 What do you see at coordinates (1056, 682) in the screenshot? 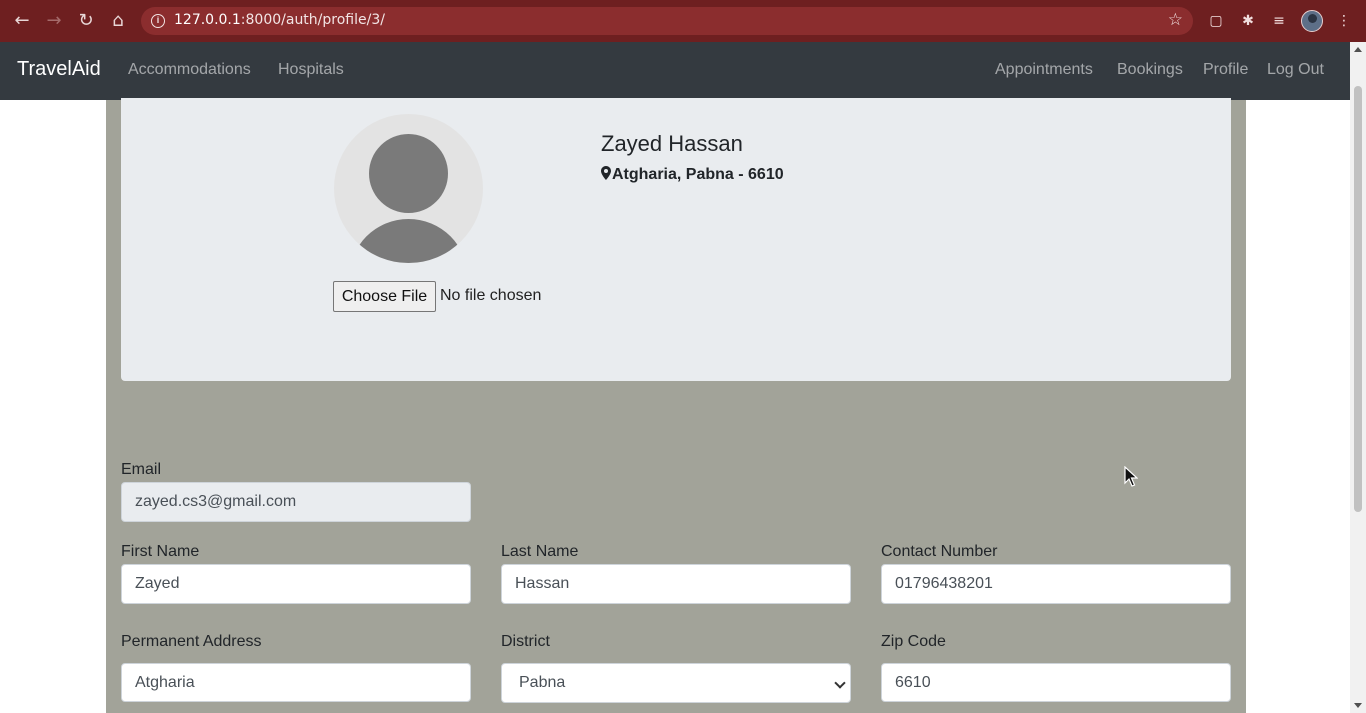
I see `zip-code-field: 6610` at bounding box center [1056, 682].